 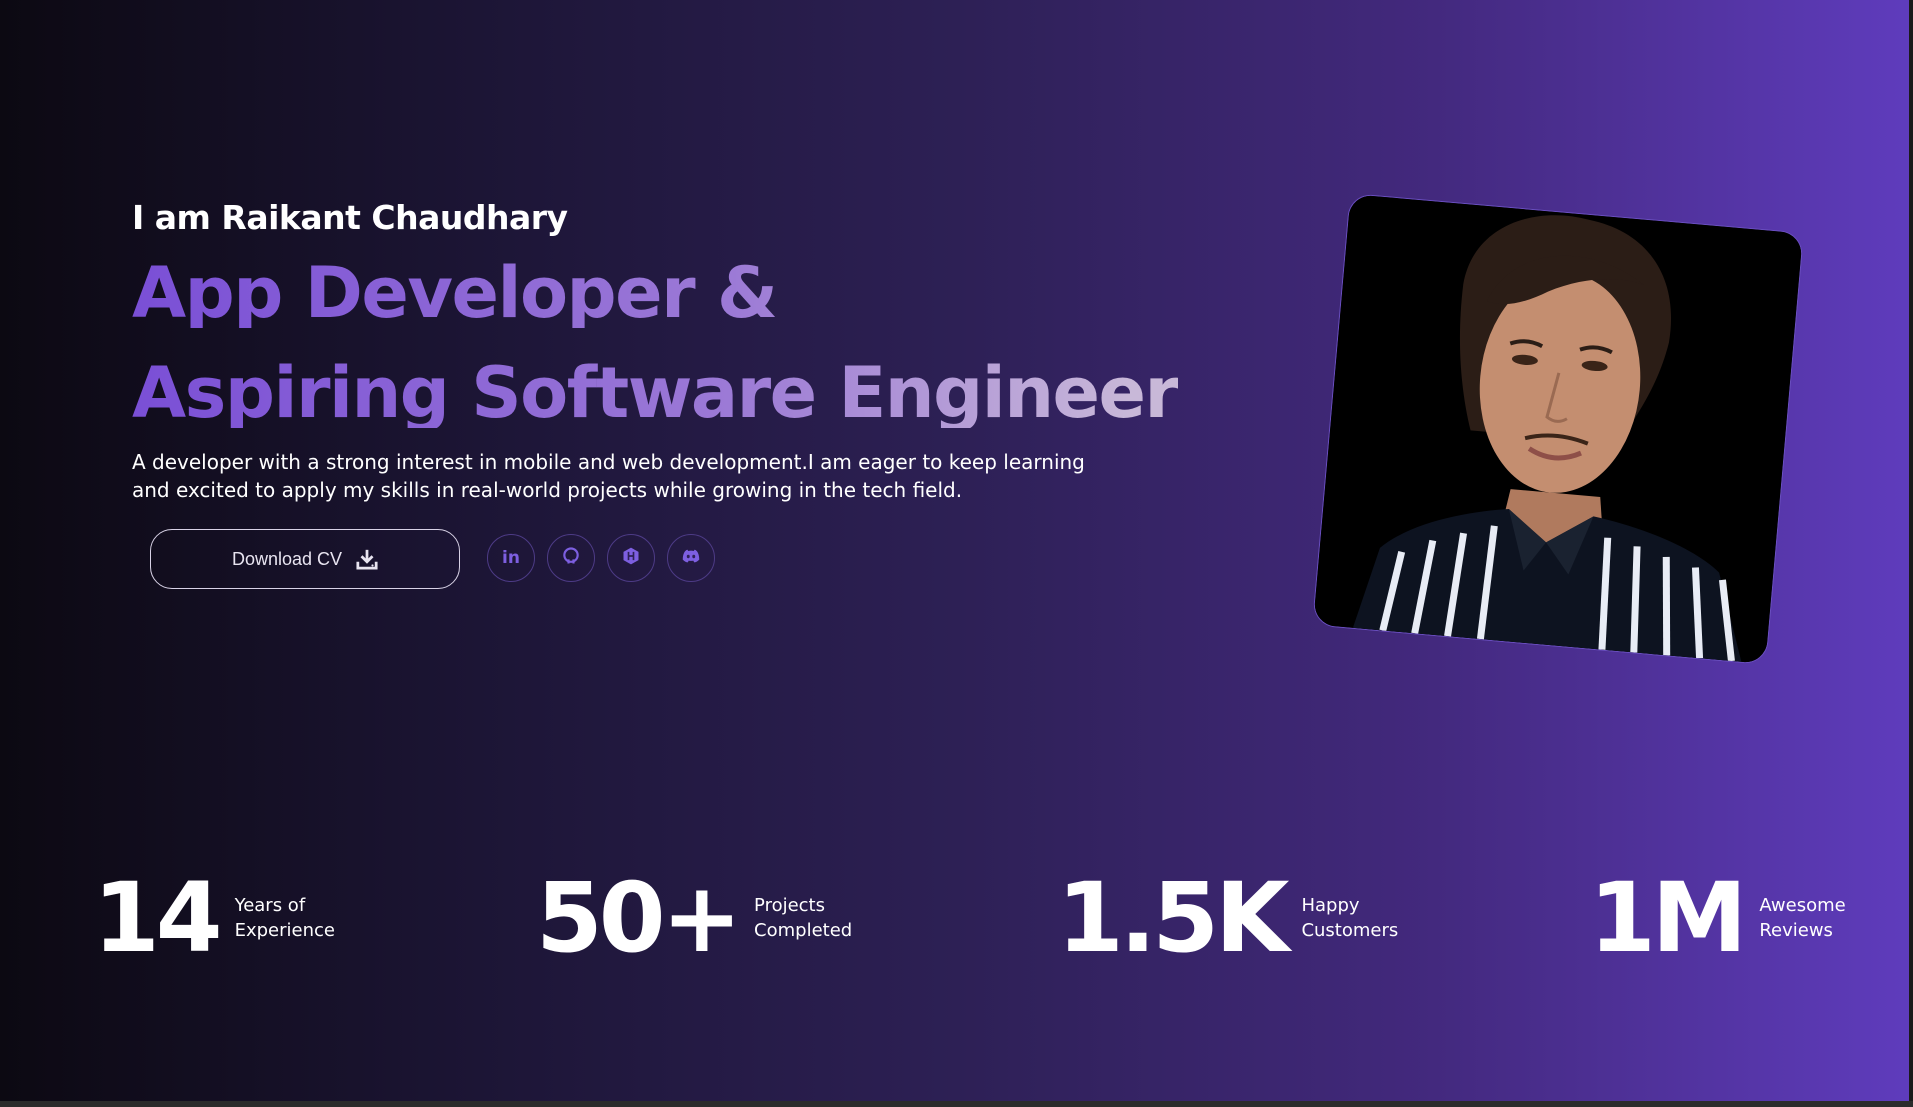 I want to click on stat-customers: 1.5K Happy Customers, so click(x=1227, y=918).